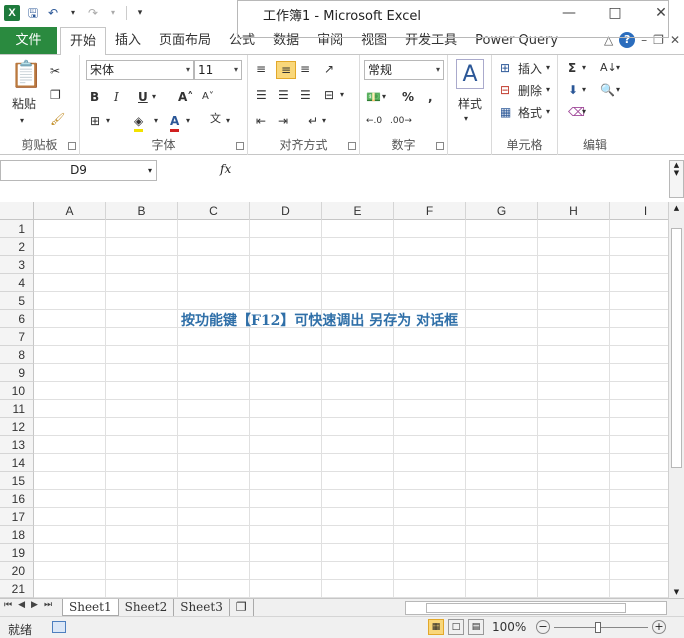 Image resolution: width=684 pixels, height=638 pixels. Describe the element at coordinates (17, 229) in the screenshot. I see `row-header: 1` at that location.